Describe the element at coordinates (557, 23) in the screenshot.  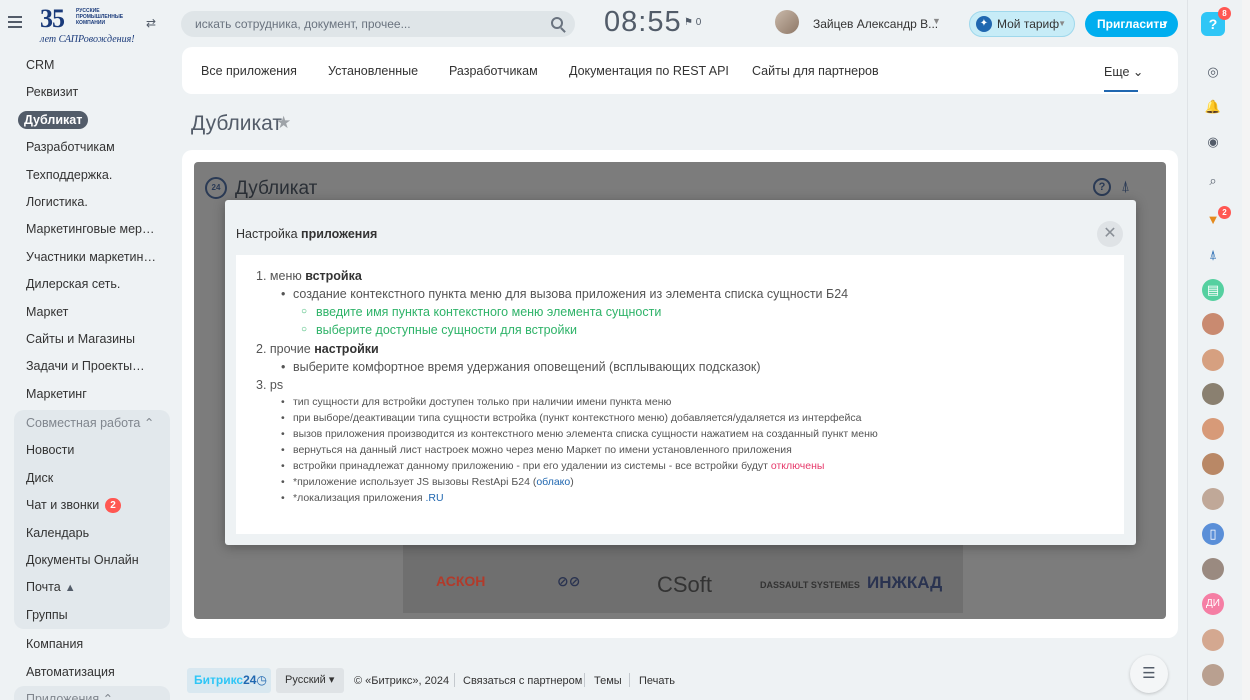
I see `search-icon` at that location.